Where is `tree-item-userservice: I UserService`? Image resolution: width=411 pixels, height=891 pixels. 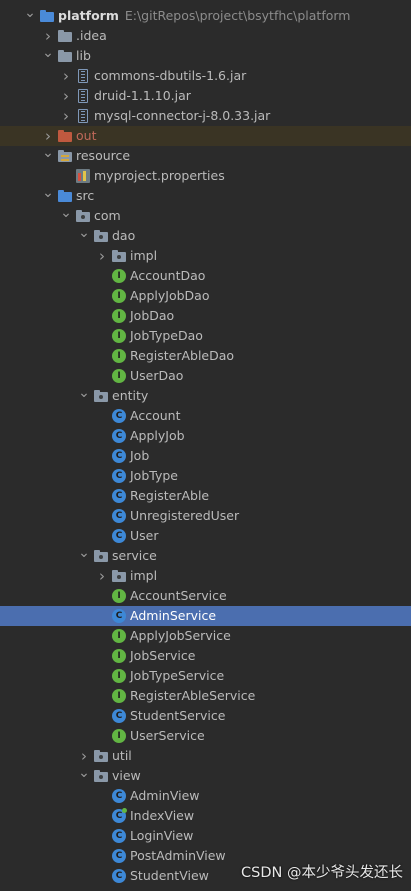
tree-item-userservice: I UserService is located at coordinates (205, 736).